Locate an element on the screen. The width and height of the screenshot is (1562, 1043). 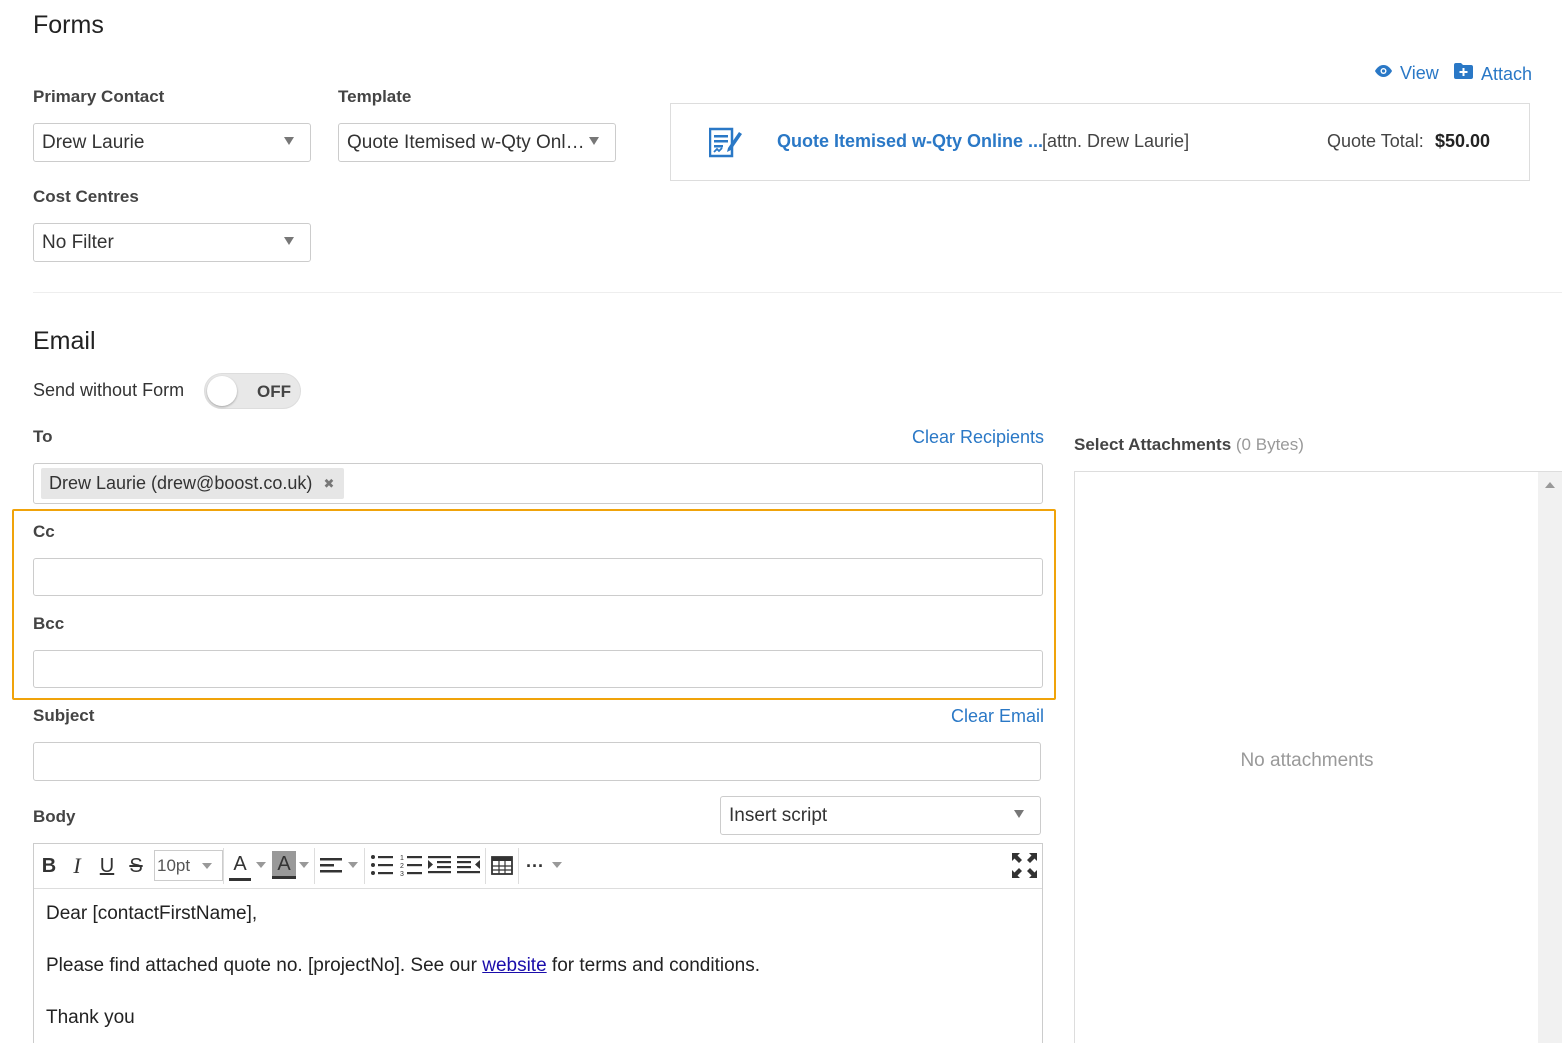
view-label: View is located at coordinates (1419, 73).